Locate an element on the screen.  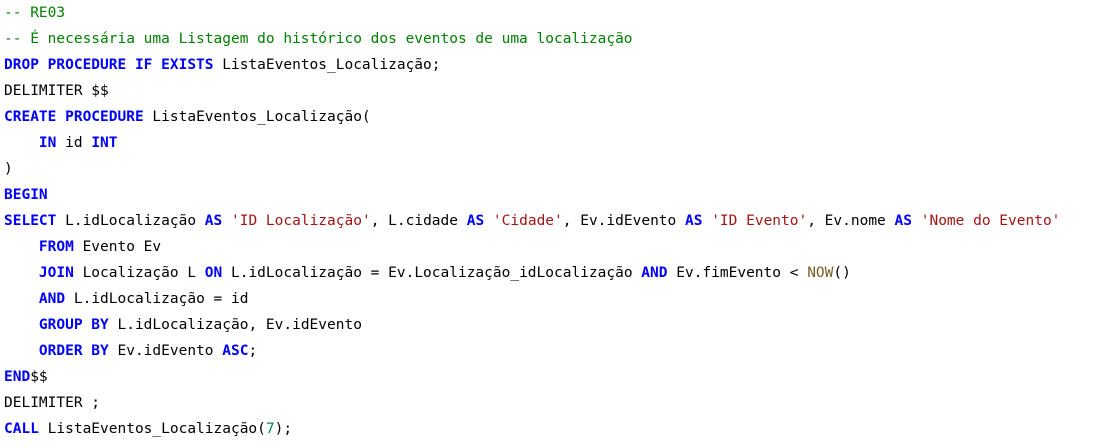
keyword-token: FROM is located at coordinates (56, 247).